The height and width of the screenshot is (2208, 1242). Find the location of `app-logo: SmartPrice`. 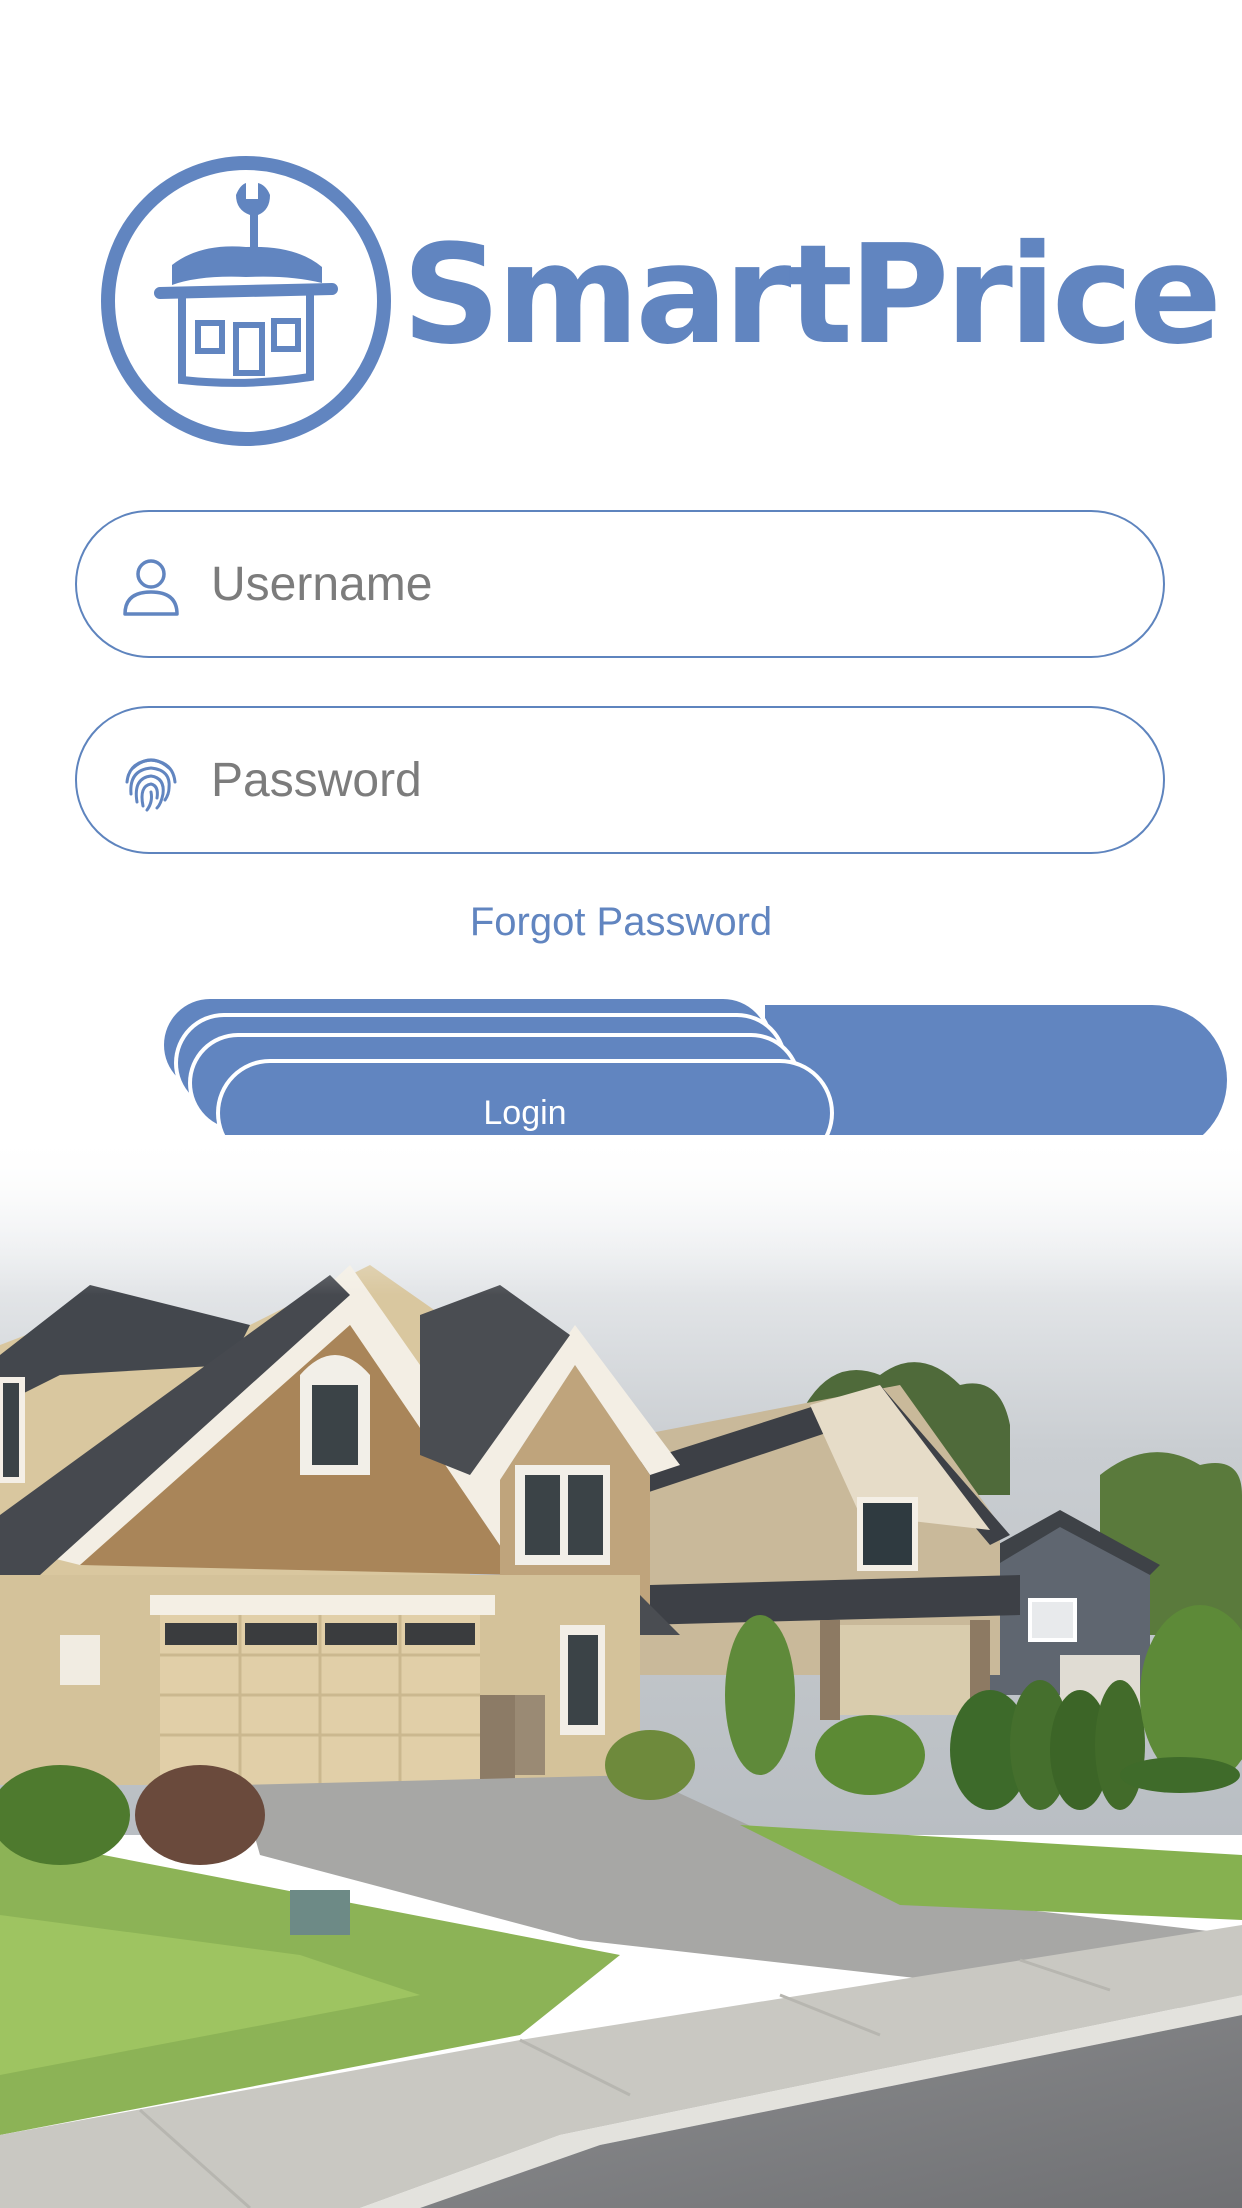

app-logo: SmartPrice is located at coordinates (661, 301).